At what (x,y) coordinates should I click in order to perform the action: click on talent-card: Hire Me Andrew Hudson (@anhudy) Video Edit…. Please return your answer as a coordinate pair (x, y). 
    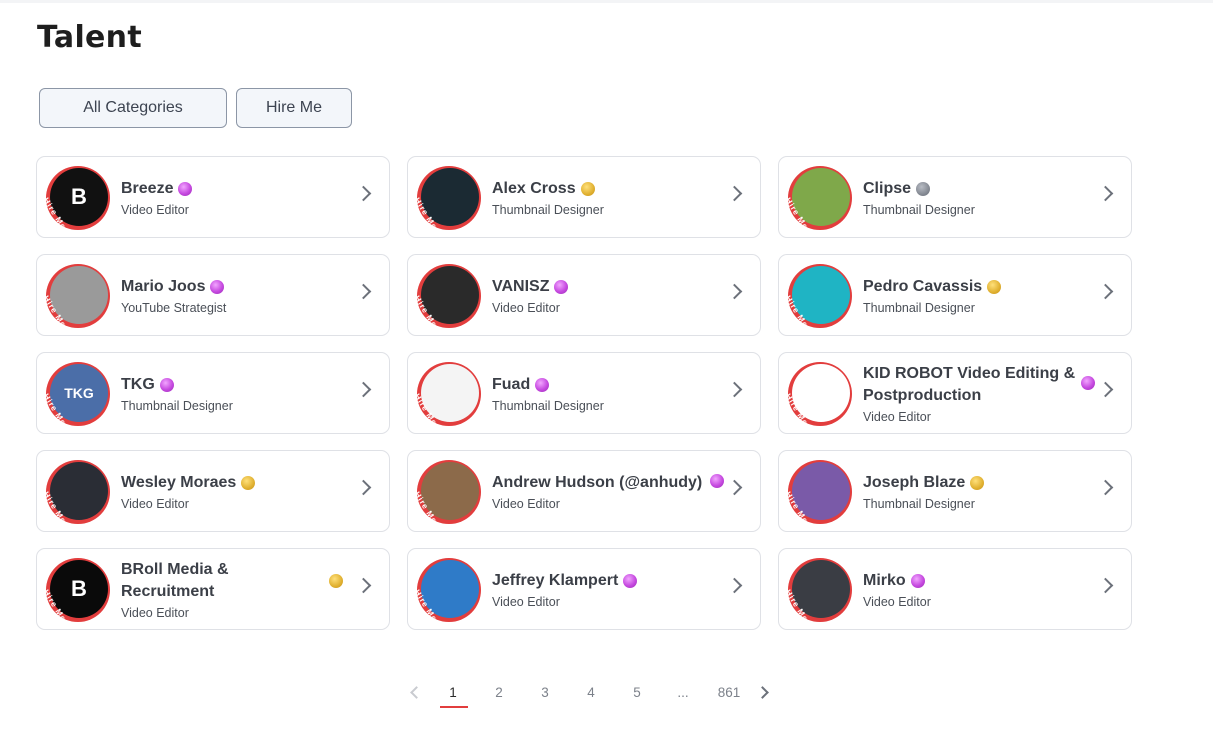
    Looking at the image, I should click on (584, 491).